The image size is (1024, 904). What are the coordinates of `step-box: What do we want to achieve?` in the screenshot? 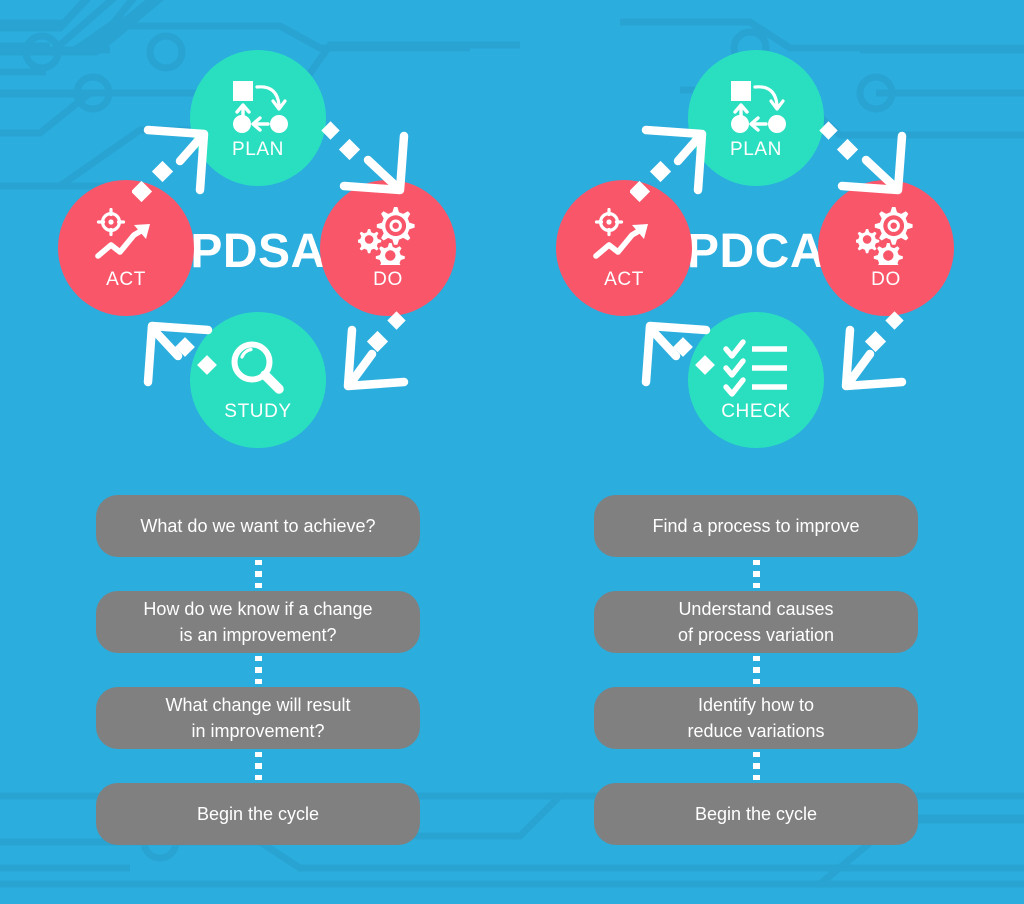 It's located at (258, 526).